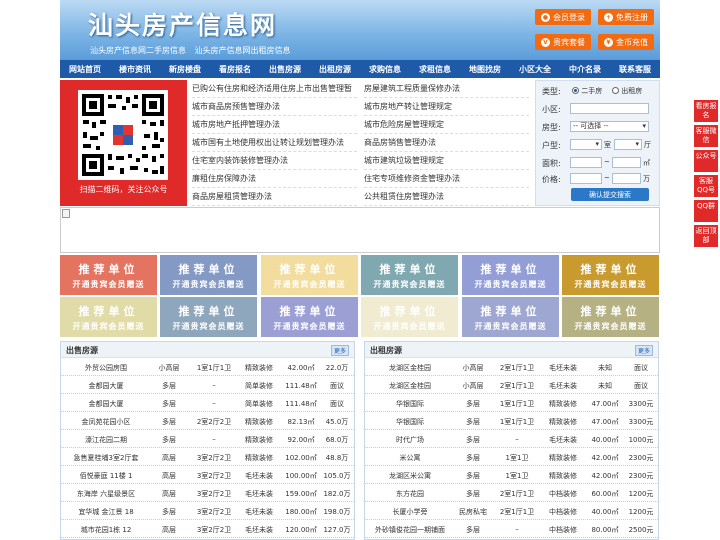 This screenshot has width=720, height=540. I want to click on side-qq-group: QQ群, so click(706, 211).